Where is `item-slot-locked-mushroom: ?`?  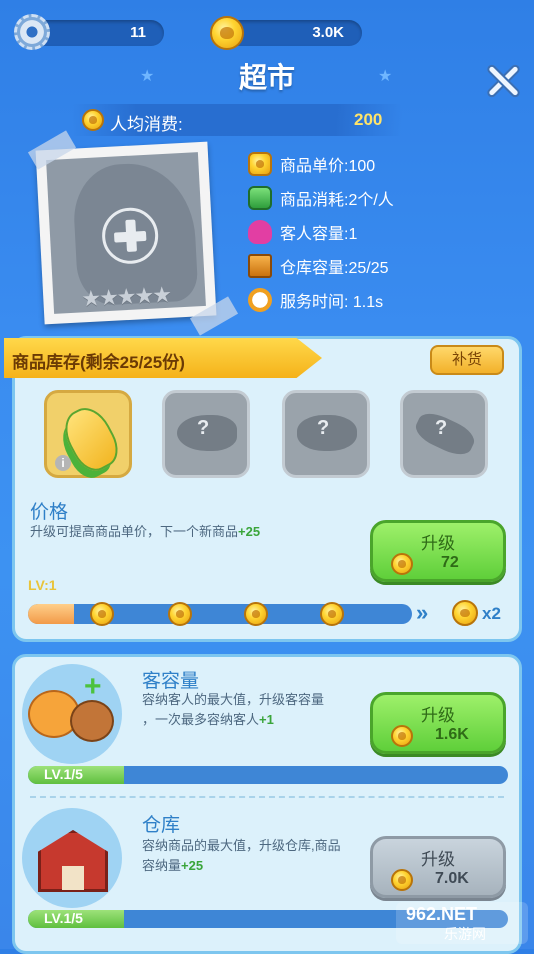
item-slot-locked-mushroom: ? is located at coordinates (326, 434).